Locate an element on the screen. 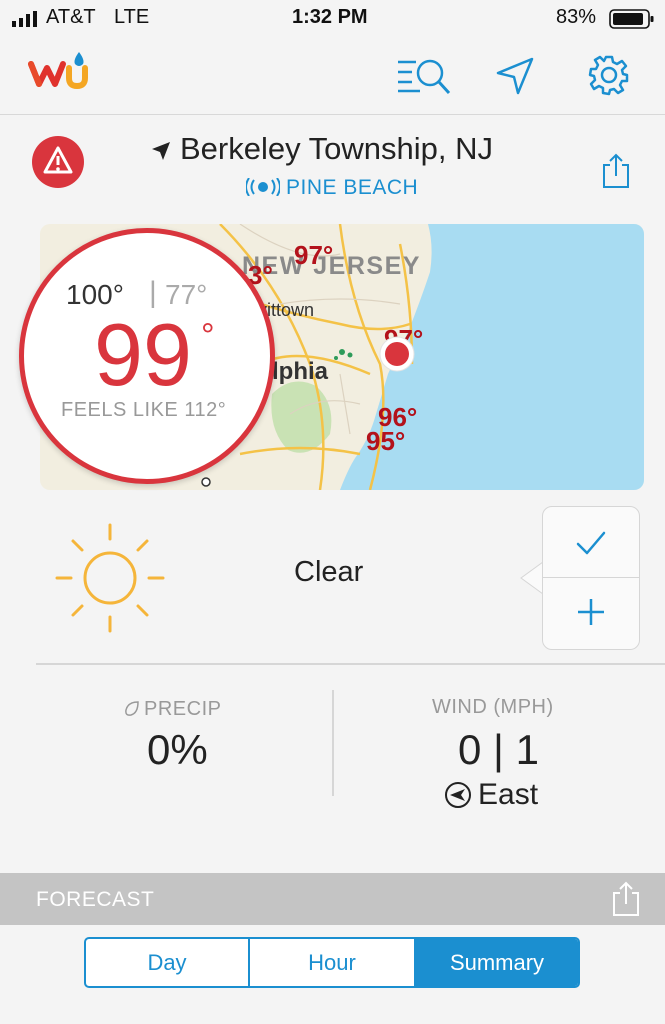  stats-divider is located at coordinates (333, 743).